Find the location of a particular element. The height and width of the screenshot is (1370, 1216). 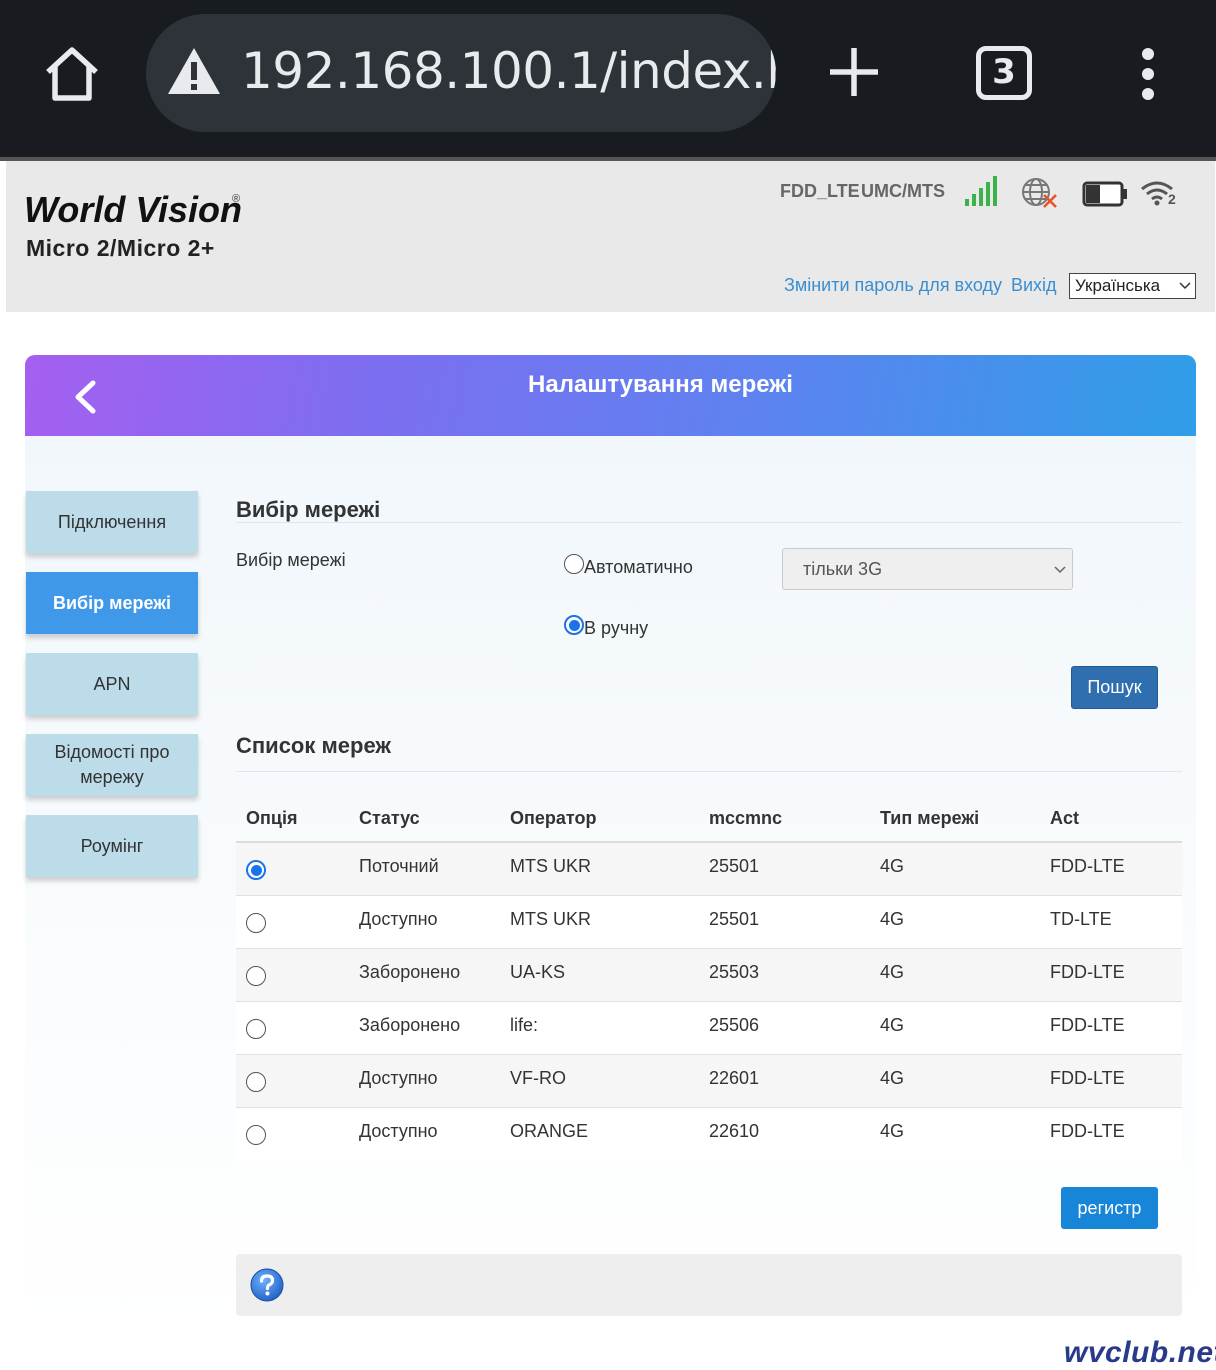

row-mccmnc: 22610 is located at coordinates (734, 1131).